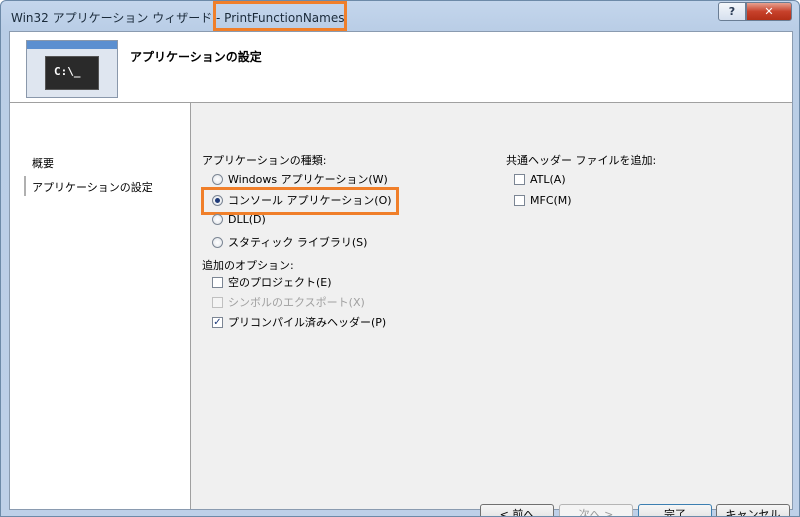 This screenshot has height=517, width=800. What do you see at coordinates (308, 179) in the screenshot?
I see `radio-label: Windows アプリケーション(W)` at bounding box center [308, 179].